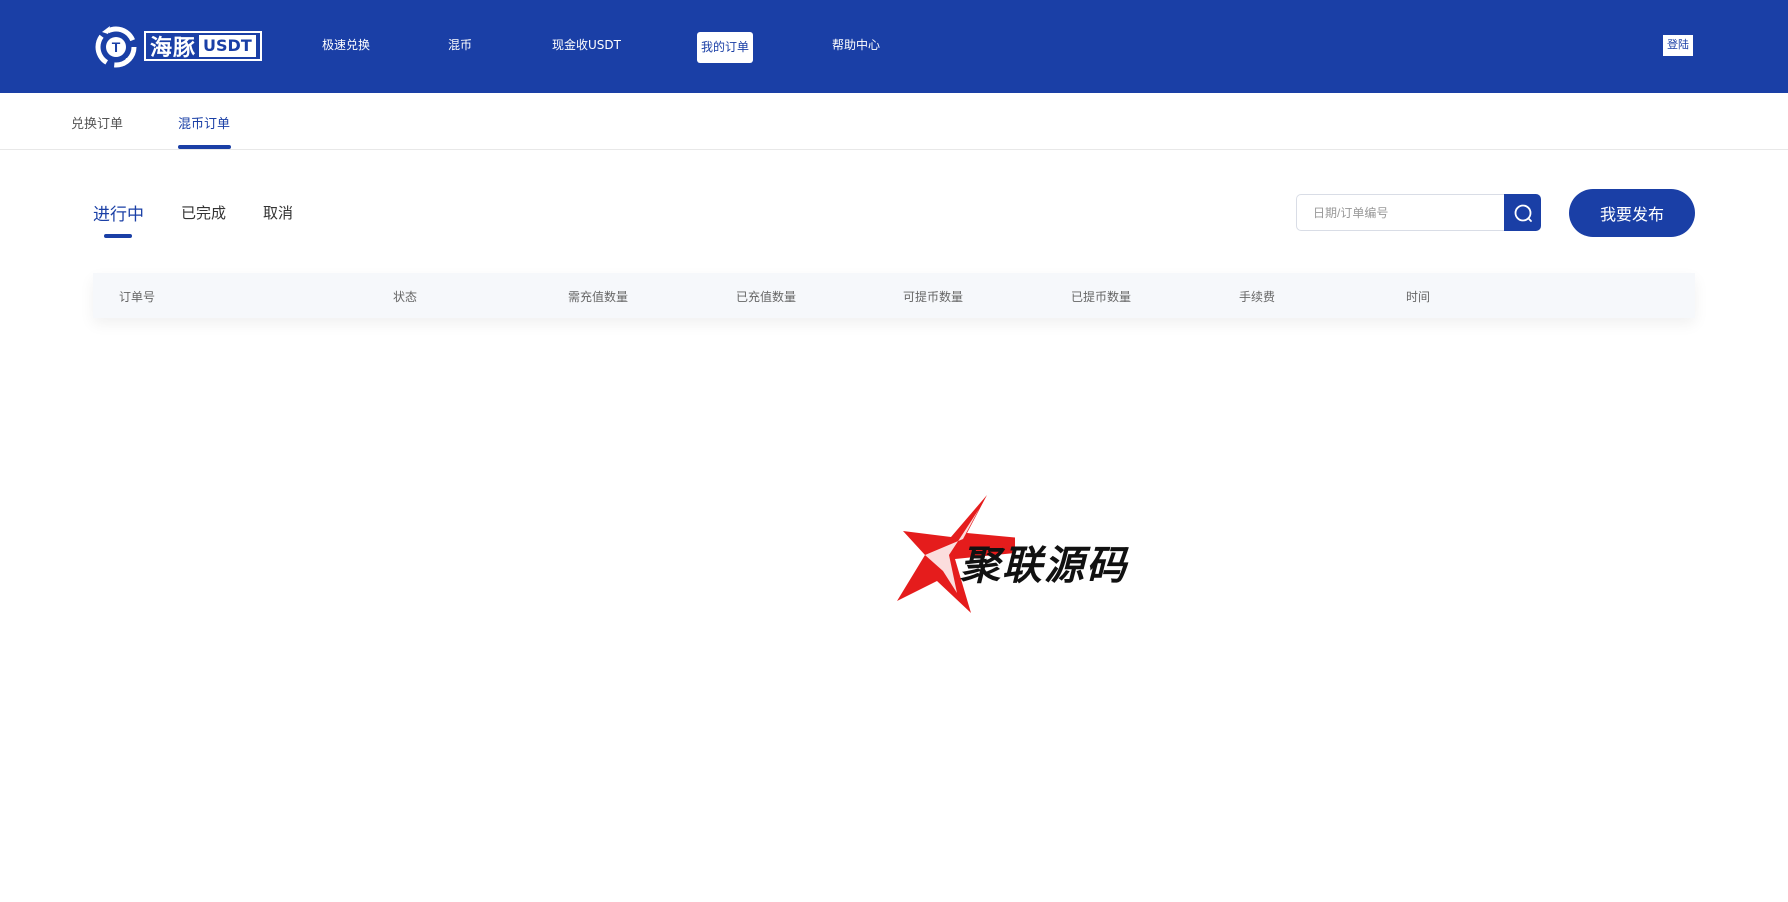 The image size is (1788, 902). Describe the element at coordinates (894, 121) in the screenshot. I see `order-type-tabs: 兑换订单 混币订单` at that location.